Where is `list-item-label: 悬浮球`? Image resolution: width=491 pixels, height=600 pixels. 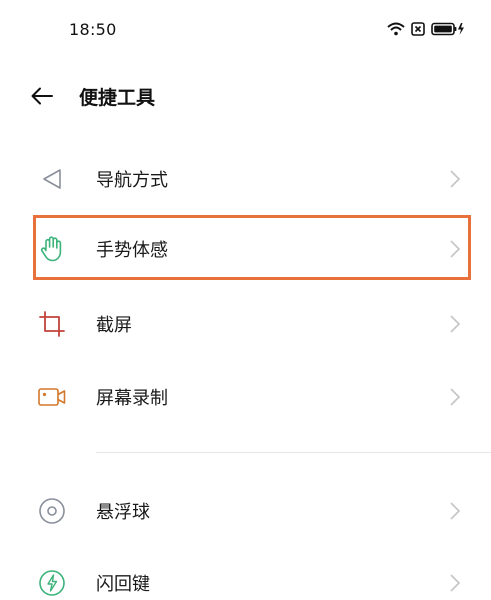 list-item-label: 悬浮球 is located at coordinates (123, 512).